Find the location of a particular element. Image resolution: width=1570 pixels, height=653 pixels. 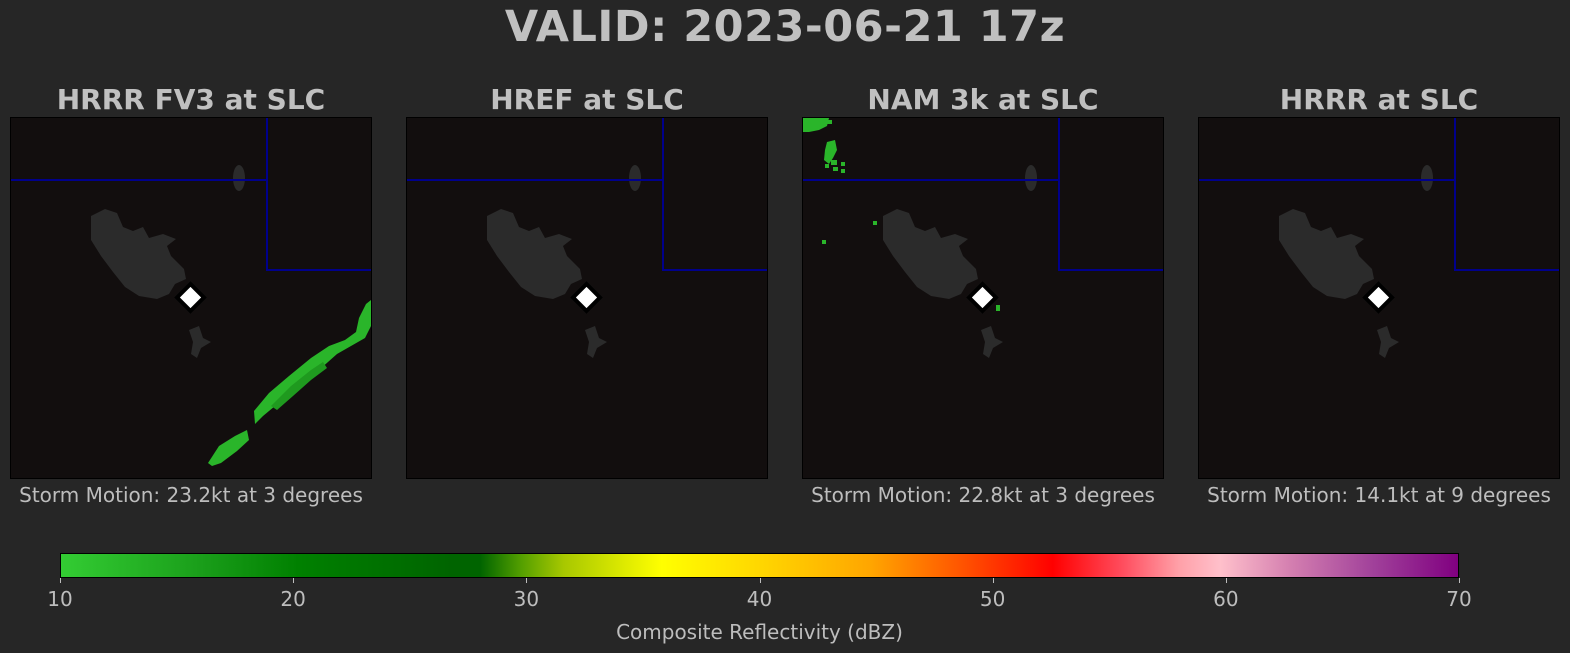

colorbar-tick-label: 60 is located at coordinates (1226, 599).